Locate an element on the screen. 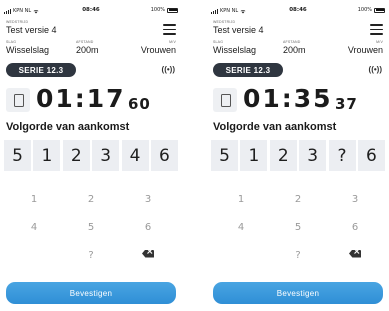 Image resolution: width=389 pixels, height=311 pixels. timer-row: 01:17 60 is located at coordinates (91, 100).